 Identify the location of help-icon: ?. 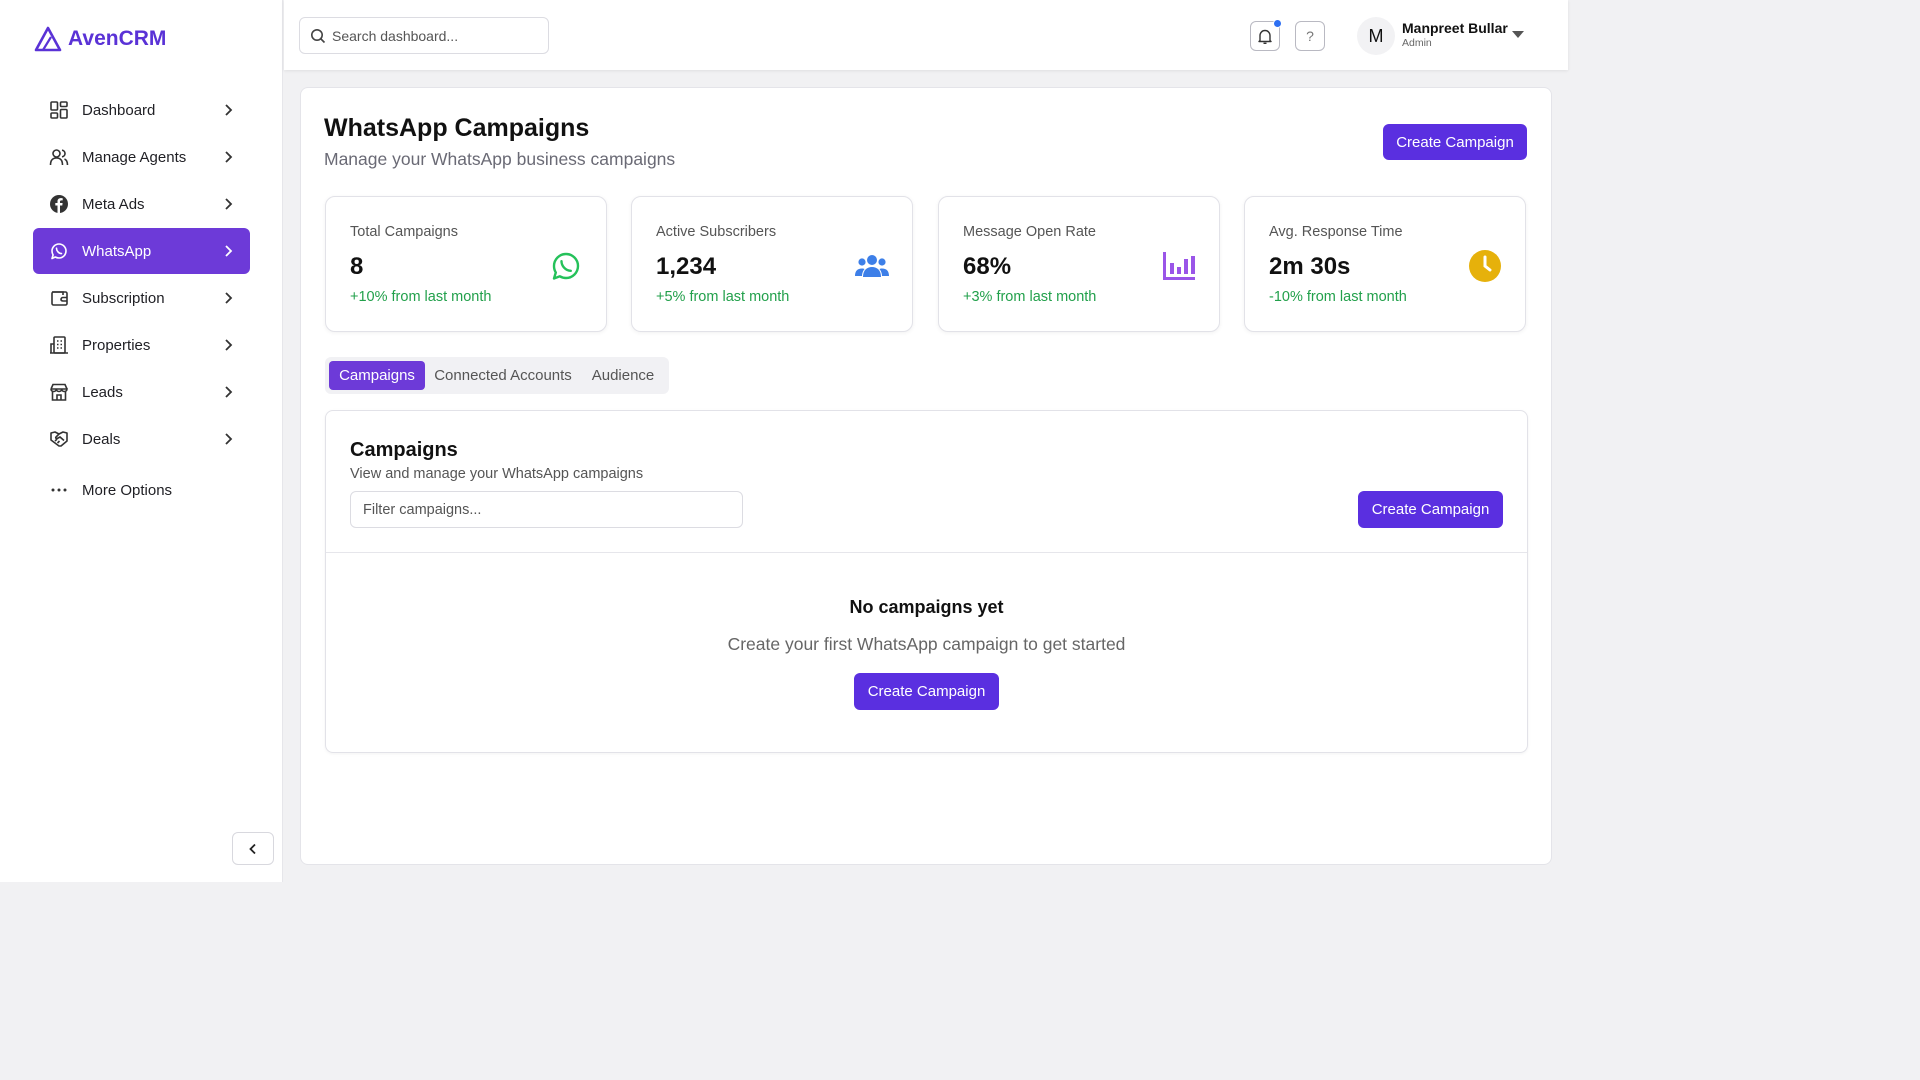
(1310, 36).